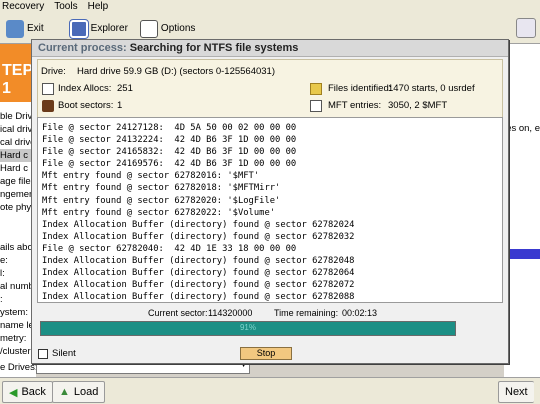 The width and height of the screenshot is (540, 404). Describe the element at coordinates (230, 313) in the screenshot. I see `current-sector-value: 114320000` at that location.